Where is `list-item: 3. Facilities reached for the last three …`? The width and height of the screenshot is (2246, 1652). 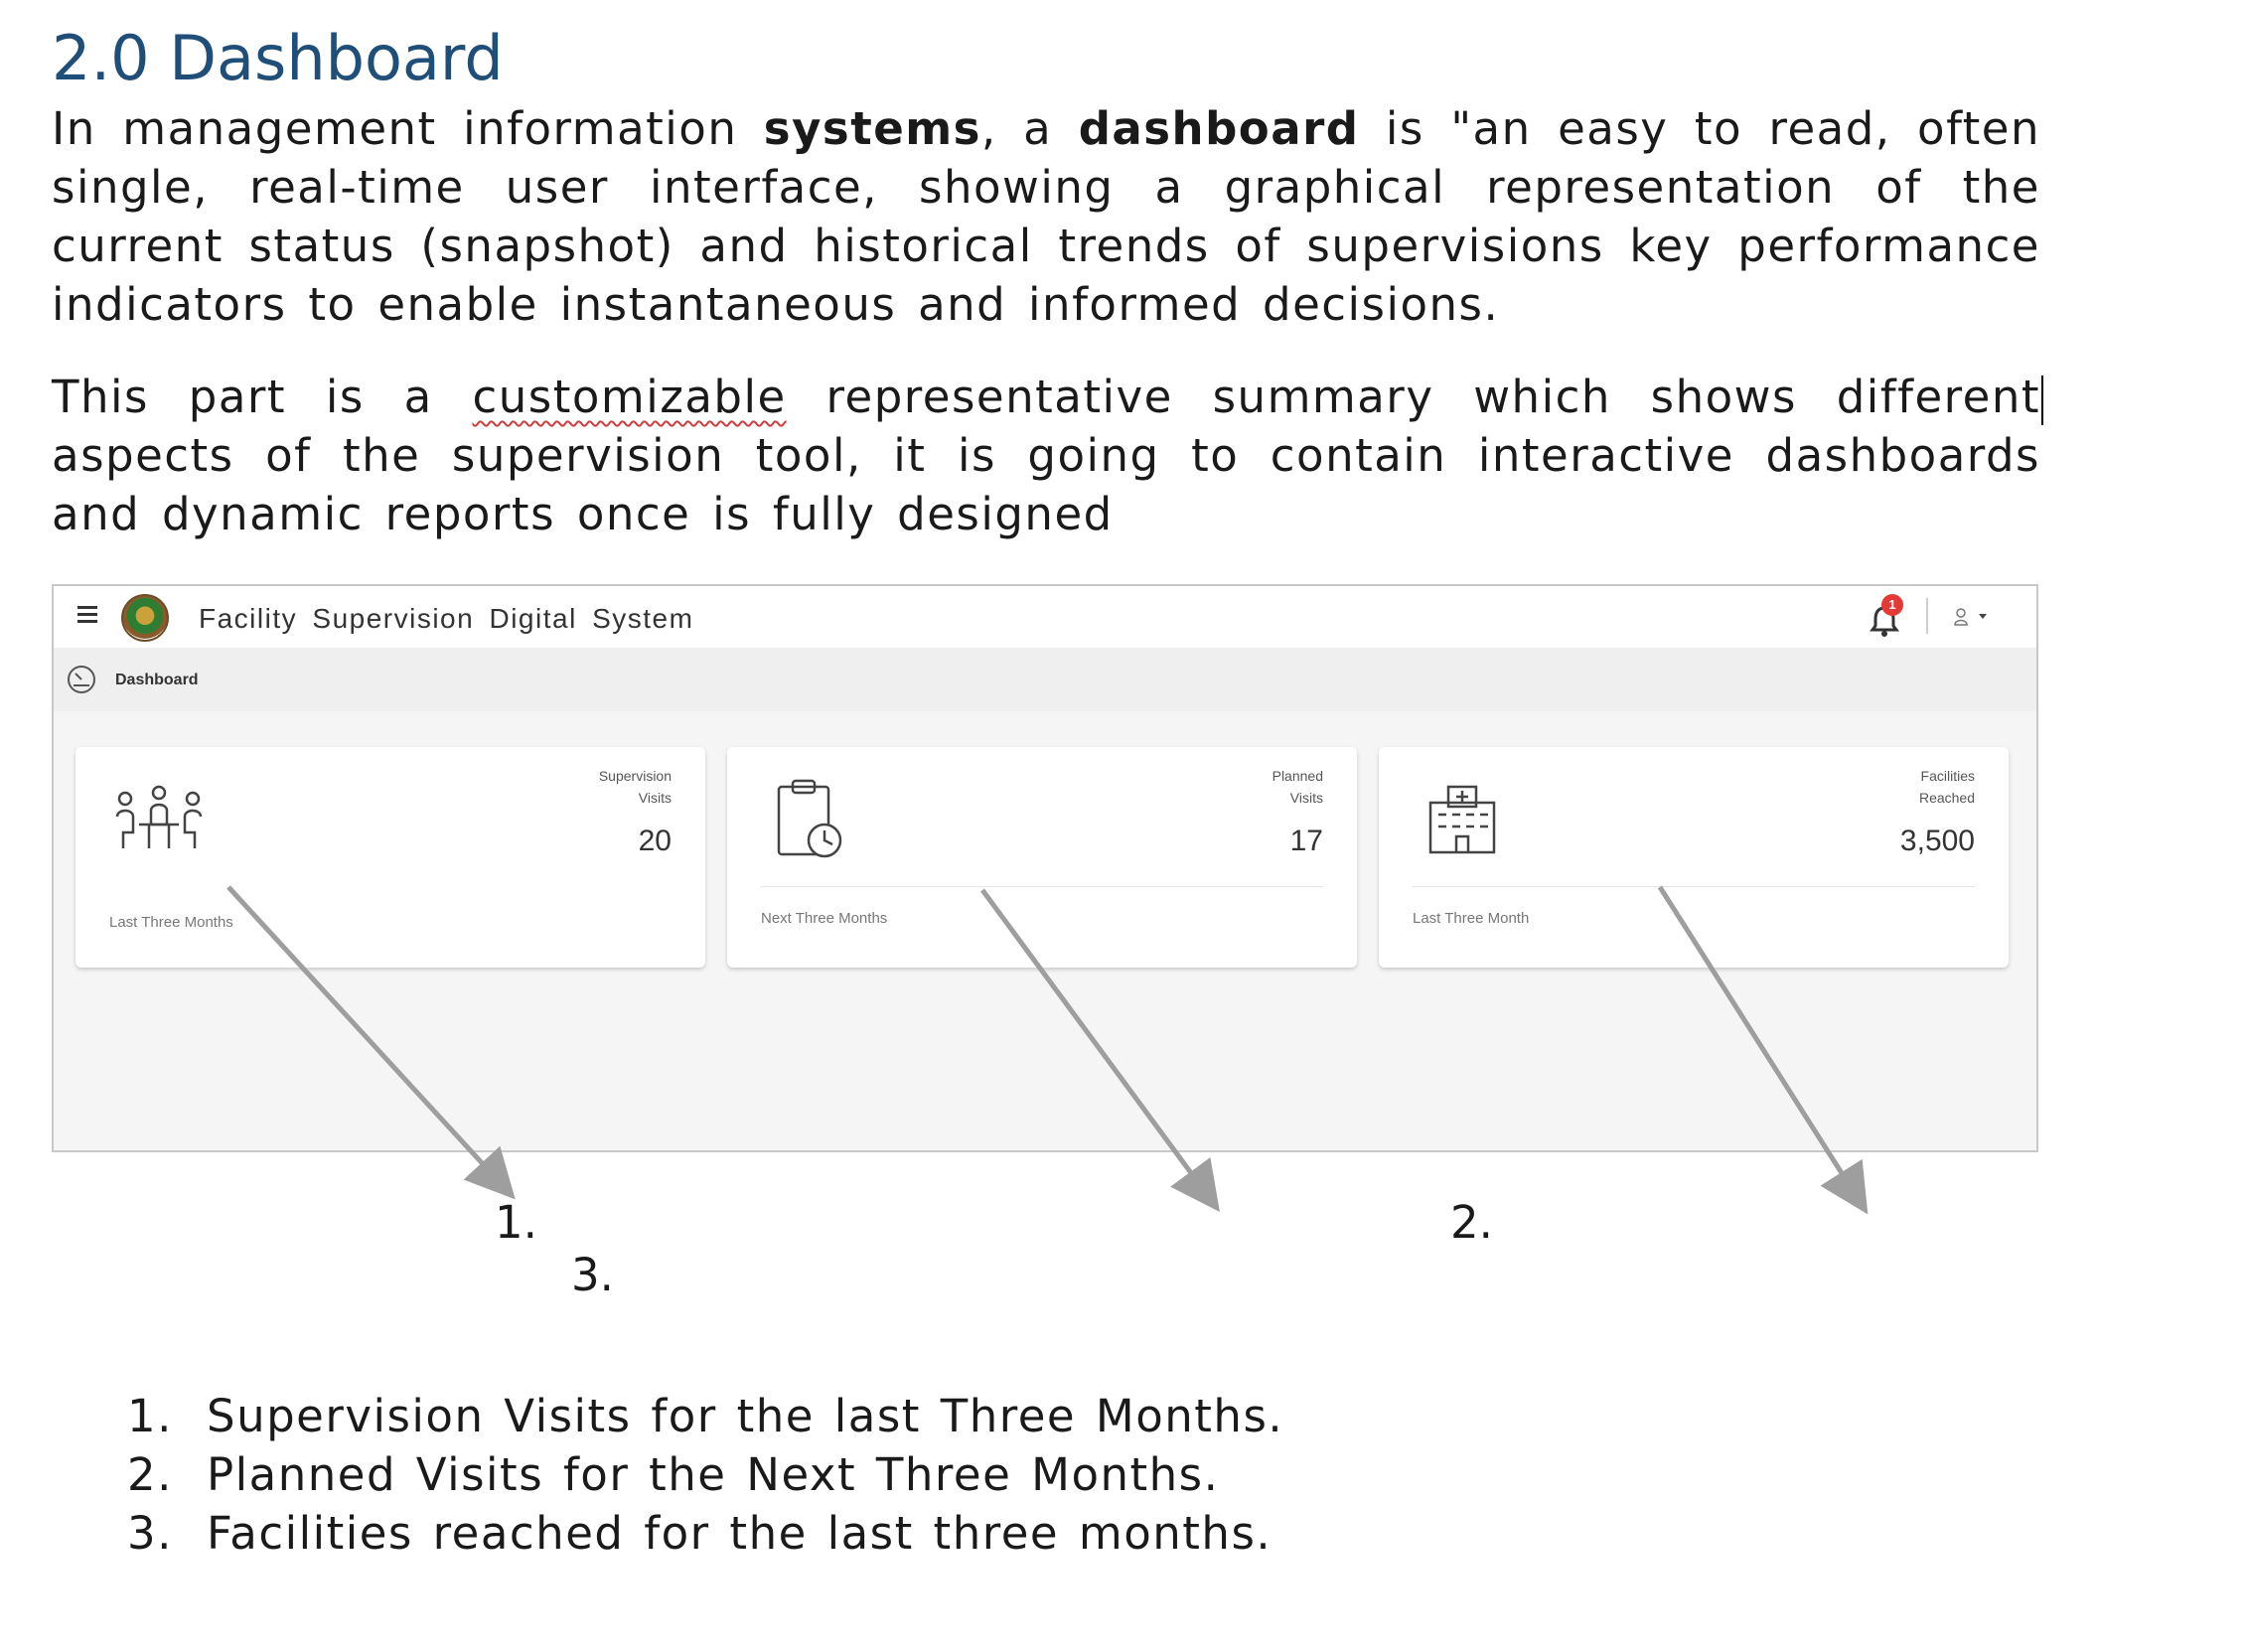
list-item: 3. Facilities reached for the last three … is located at coordinates (705, 1534).